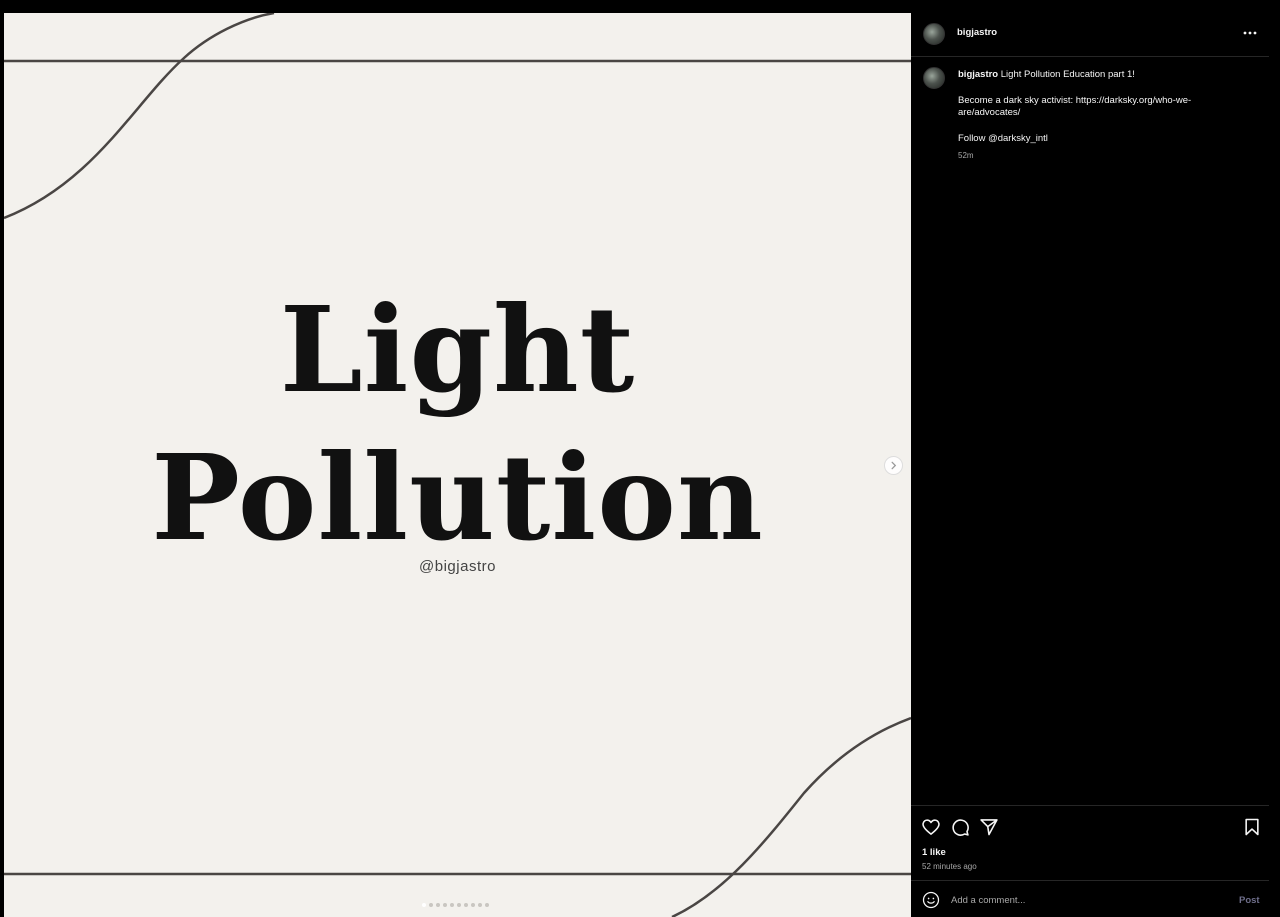 The height and width of the screenshot is (917, 1280). I want to click on caption-timestamp: 52m, so click(966, 155).